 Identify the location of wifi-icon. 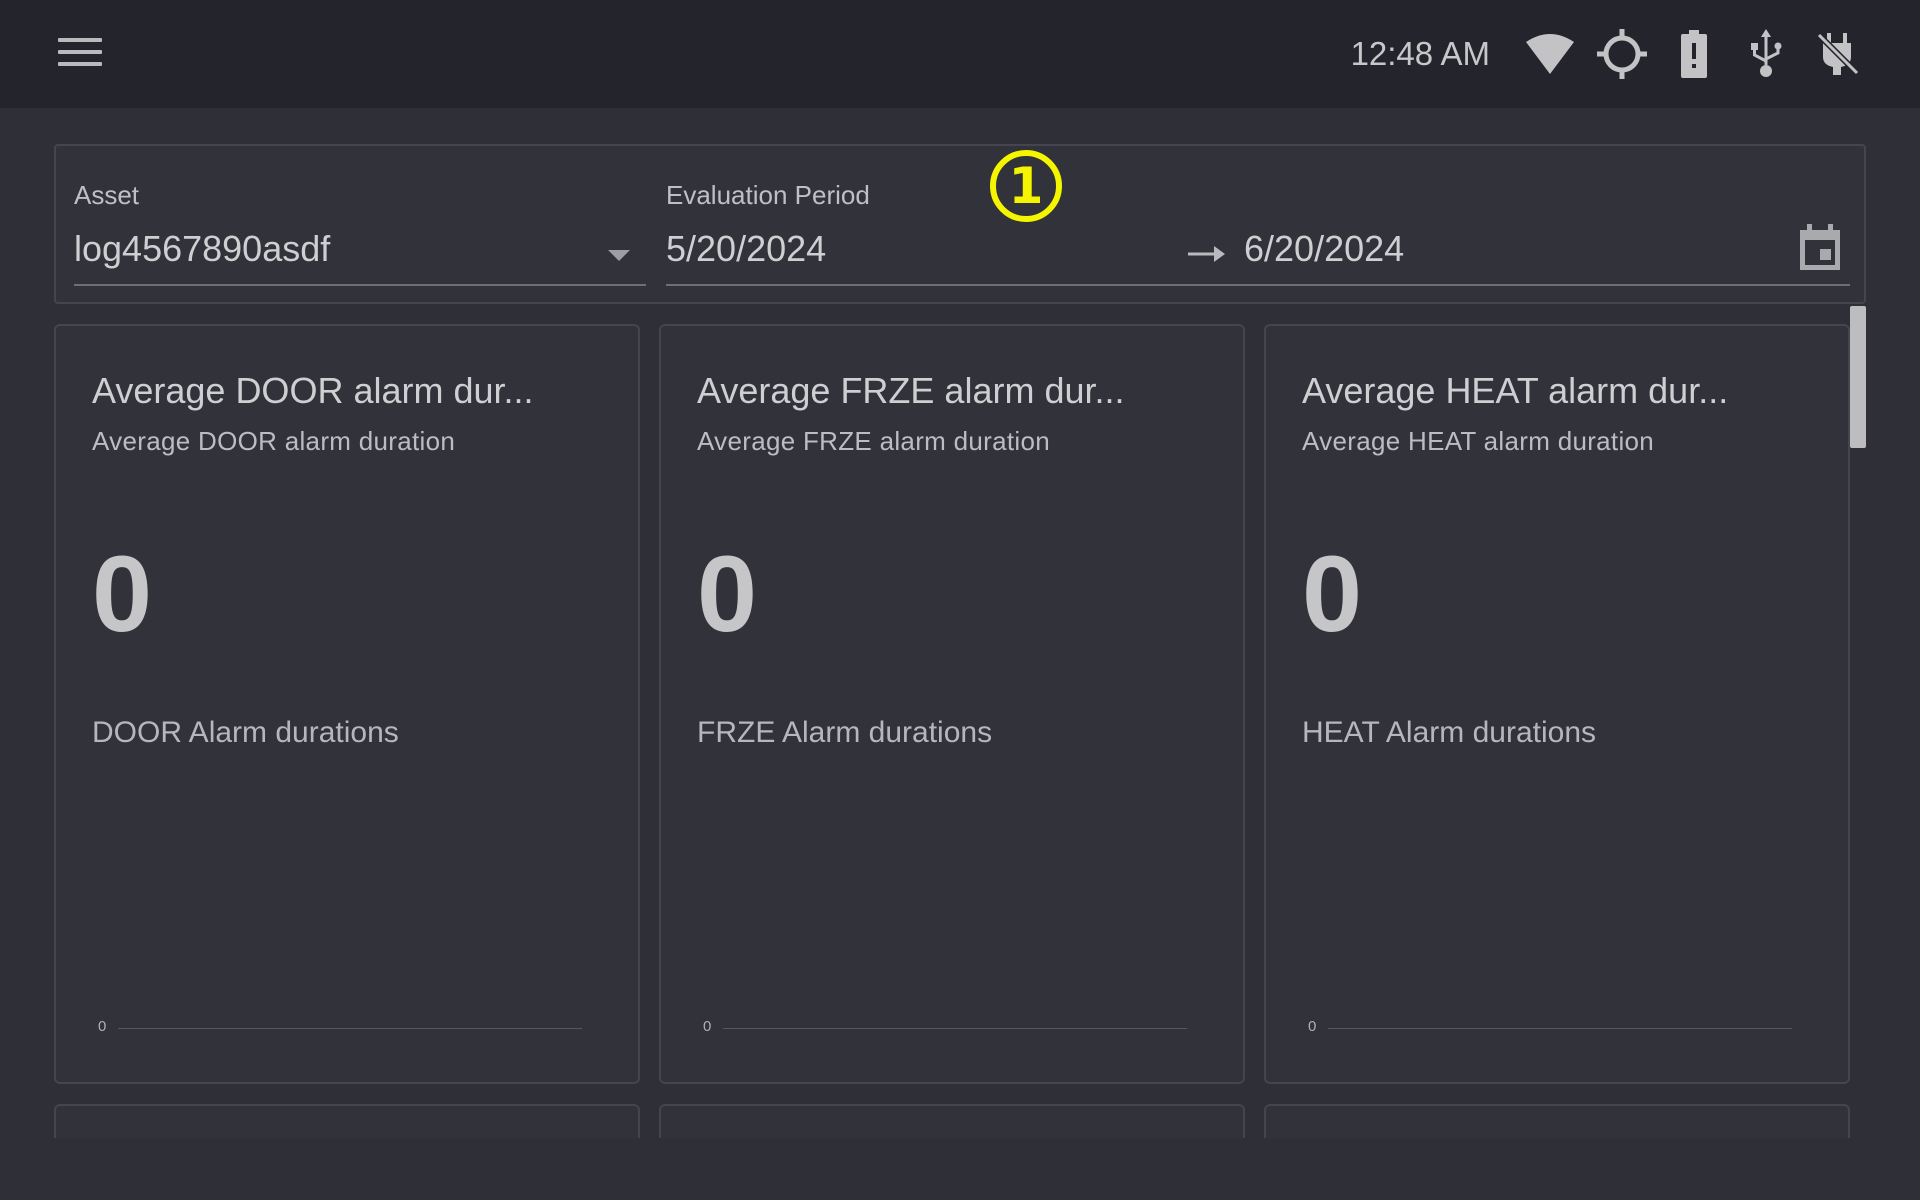
(1550, 54).